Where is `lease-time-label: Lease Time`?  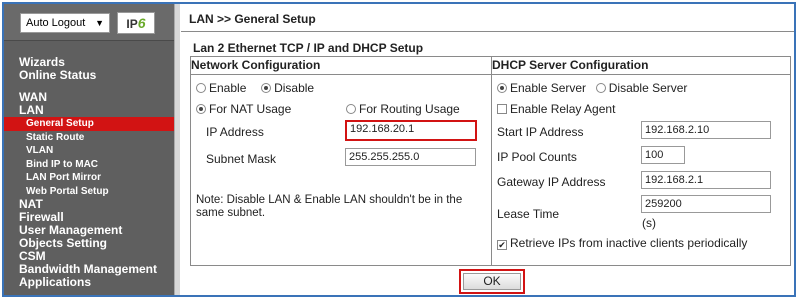 lease-time-label: Lease Time is located at coordinates (528, 214).